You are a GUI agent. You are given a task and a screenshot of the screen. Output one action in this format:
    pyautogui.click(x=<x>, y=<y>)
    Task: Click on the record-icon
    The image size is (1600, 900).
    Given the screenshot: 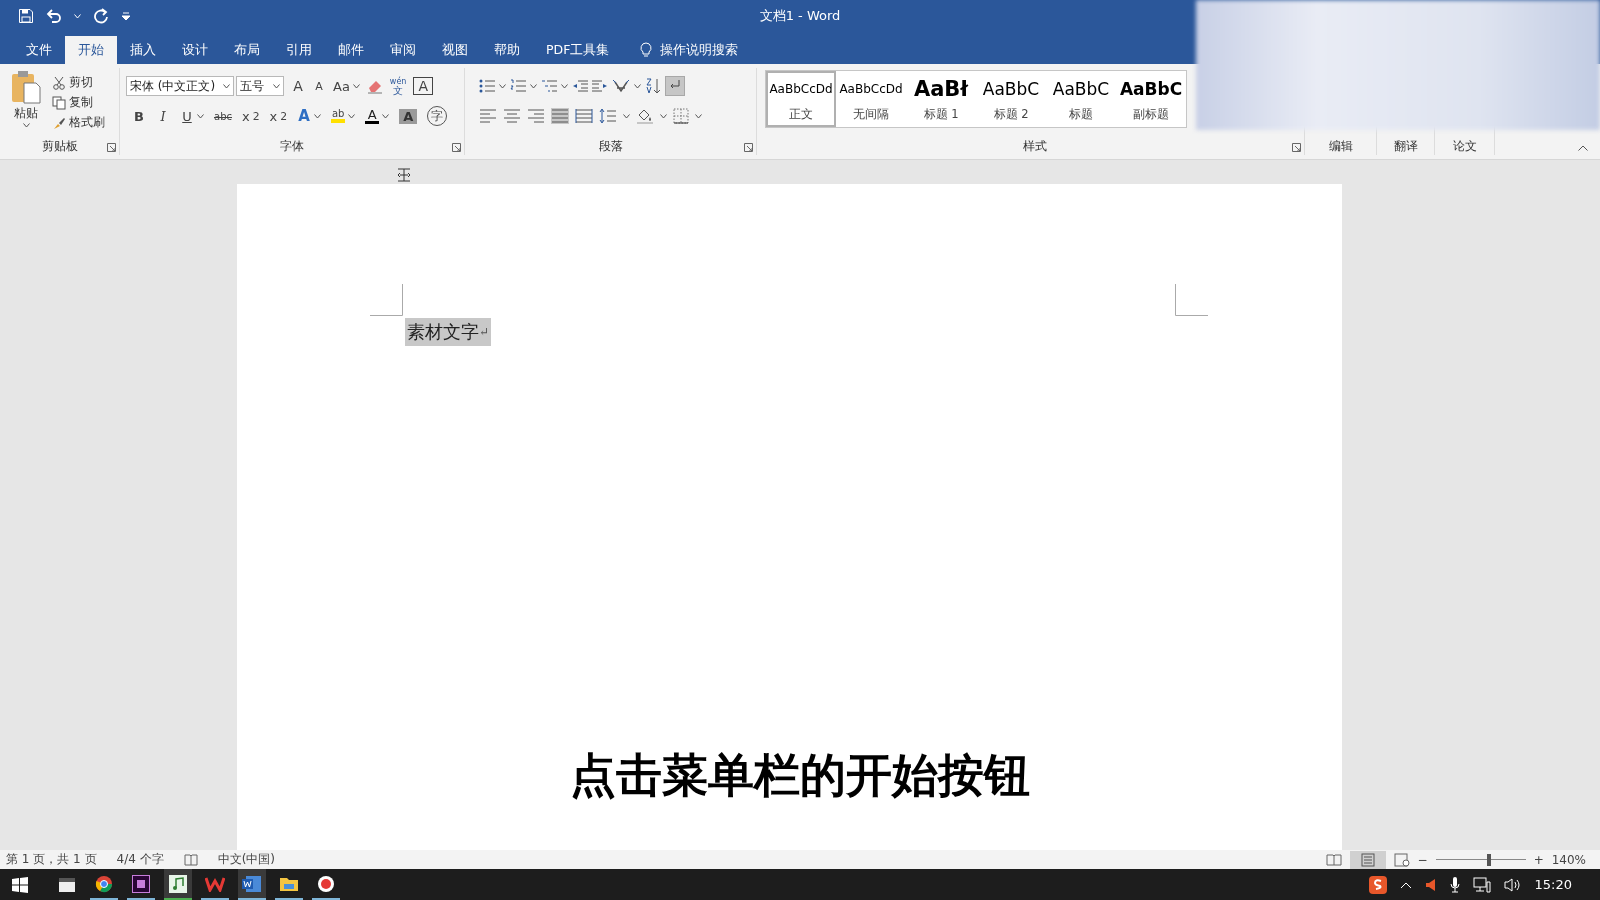 What is the action you would take?
    pyautogui.click(x=326, y=883)
    